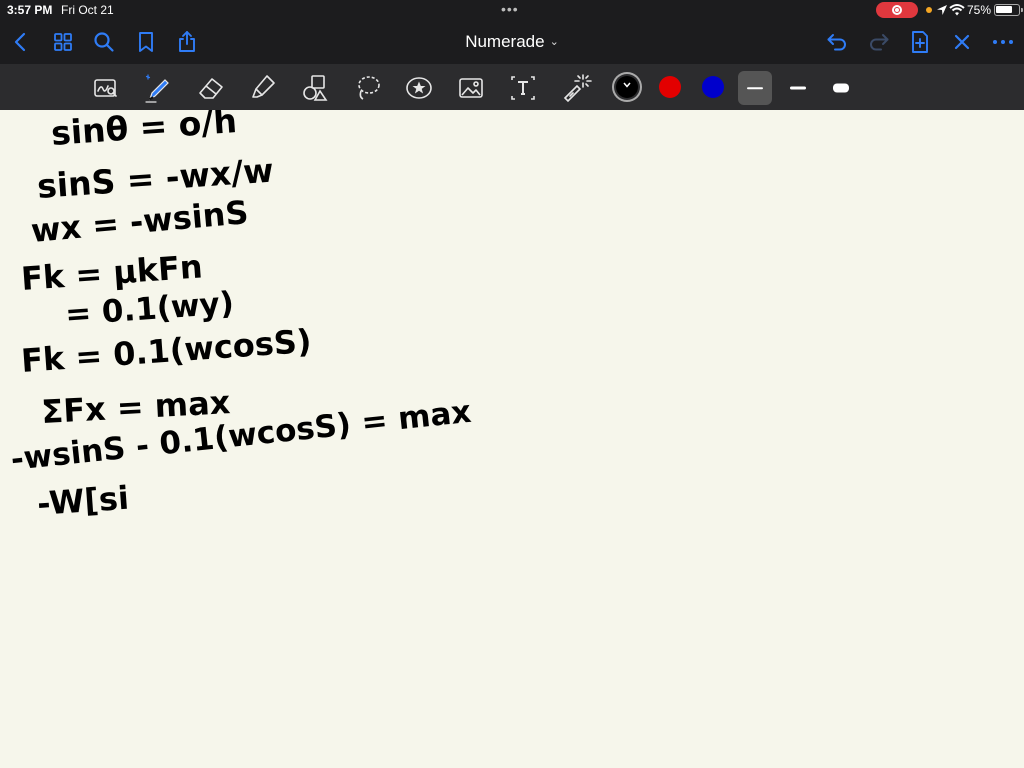  I want to click on handwritten-line-6: Fk = 0.1(wcosS), so click(166, 351).